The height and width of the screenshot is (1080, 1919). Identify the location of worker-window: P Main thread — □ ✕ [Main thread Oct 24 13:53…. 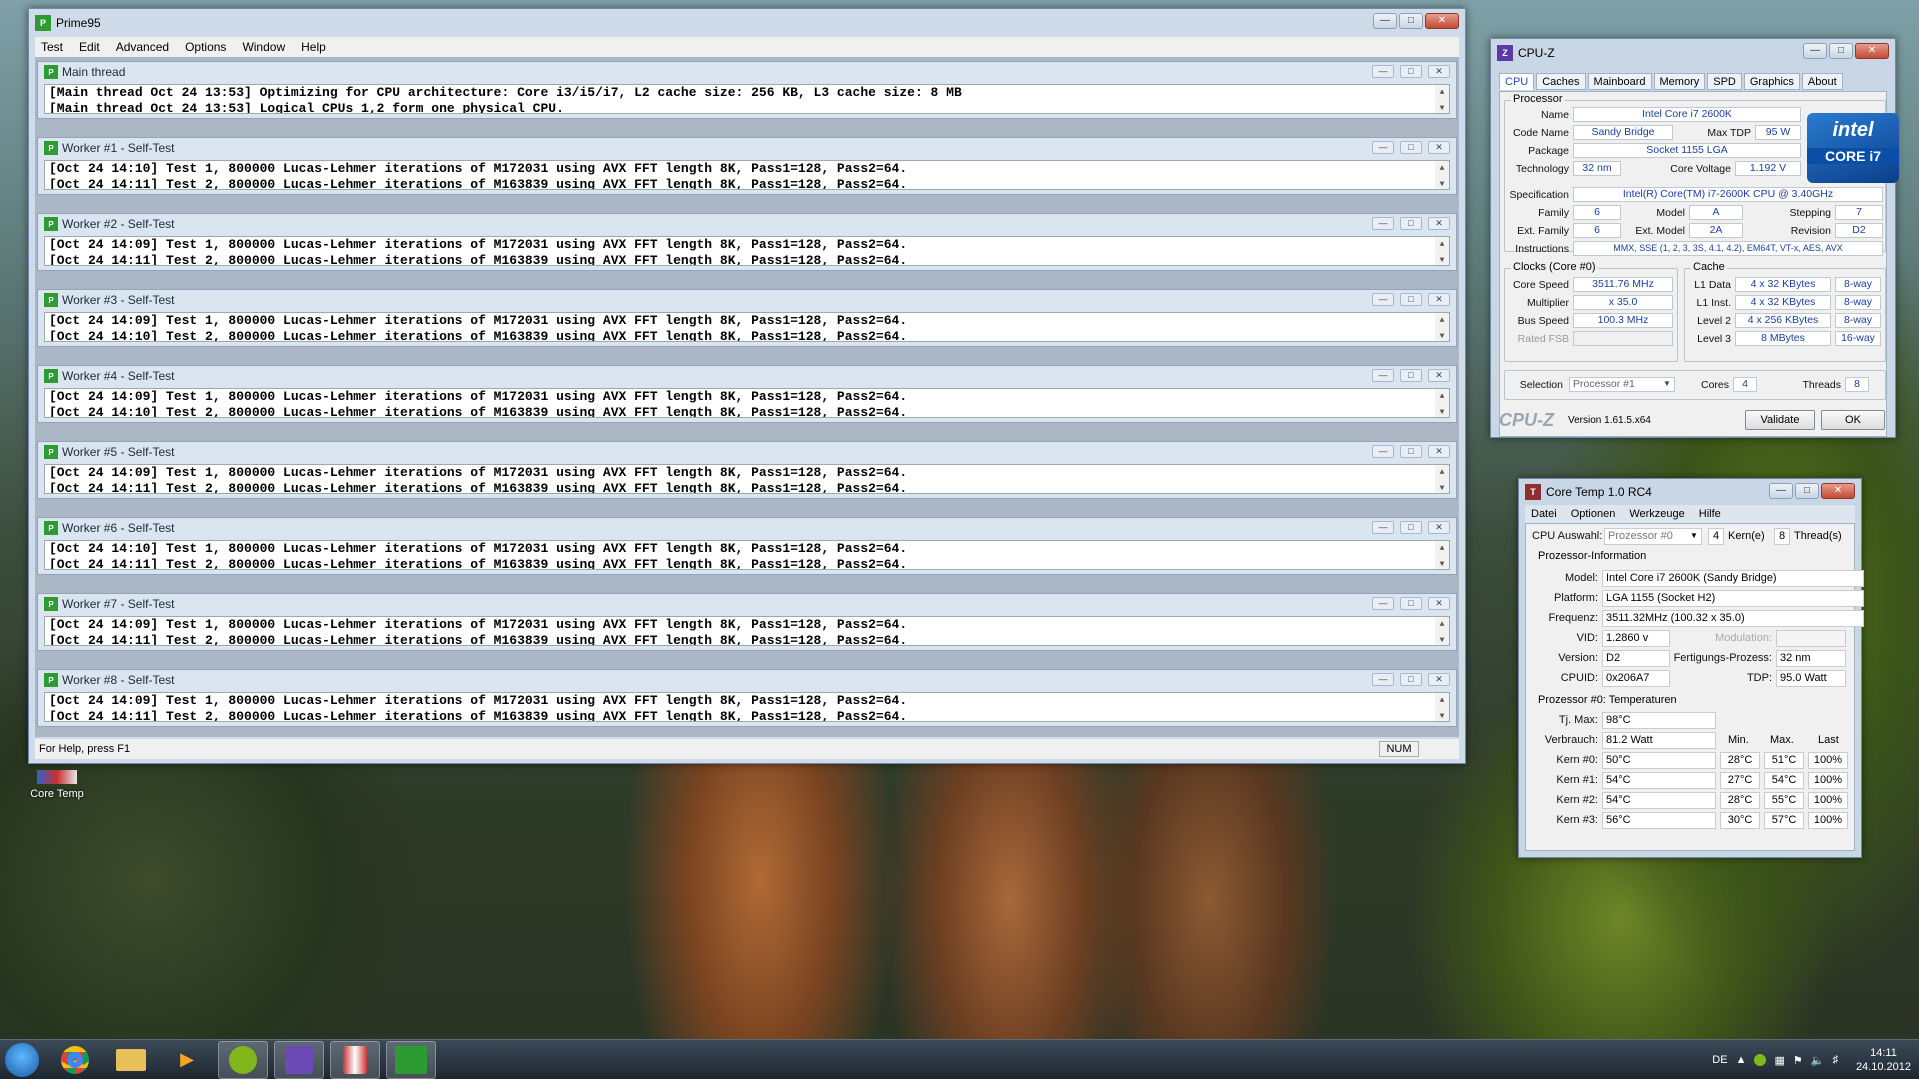
(747, 90).